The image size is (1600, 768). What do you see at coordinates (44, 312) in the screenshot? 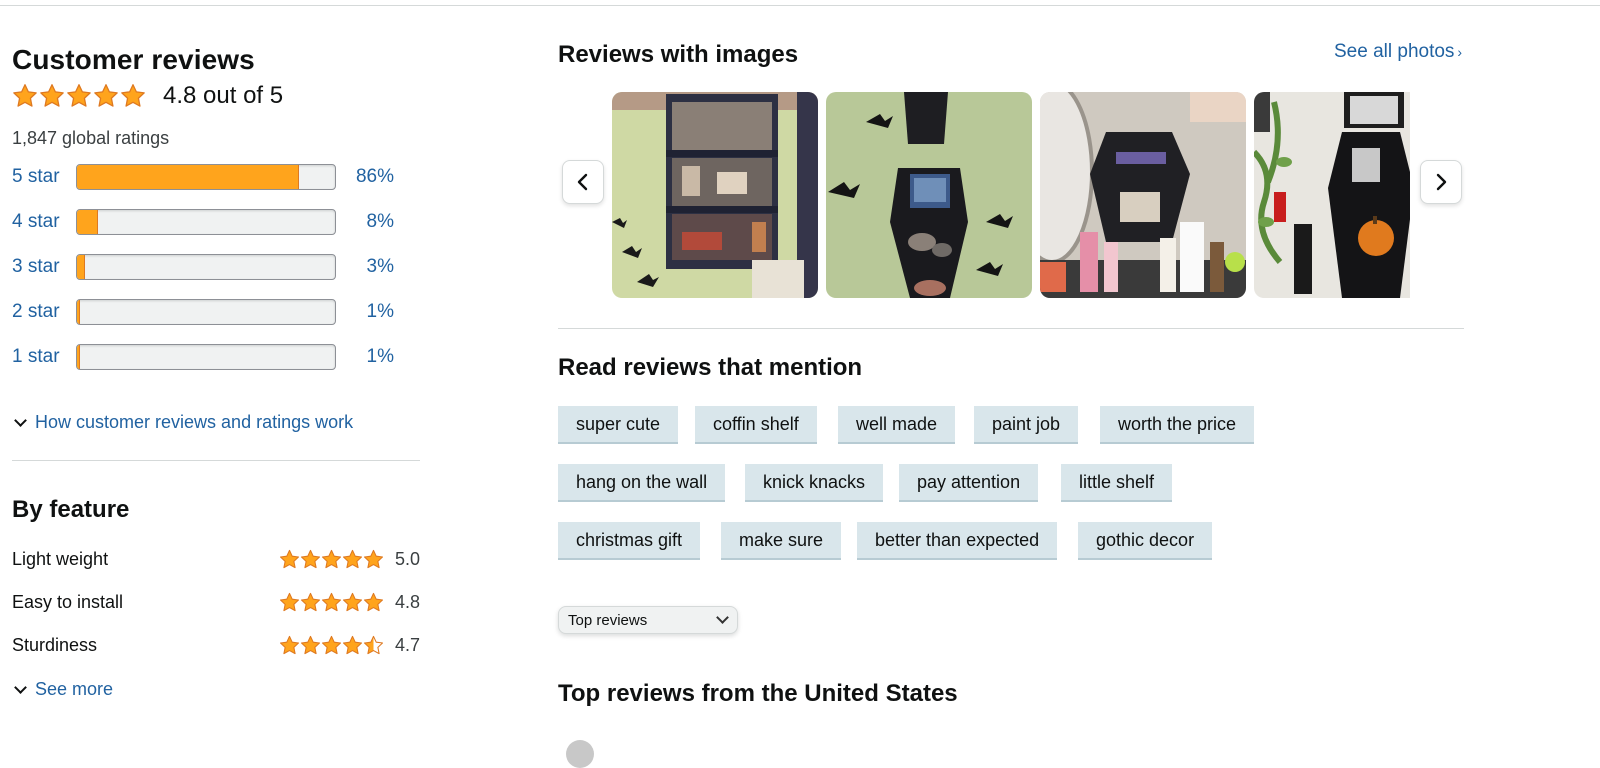
I see `histogram-label: 2 star` at bounding box center [44, 312].